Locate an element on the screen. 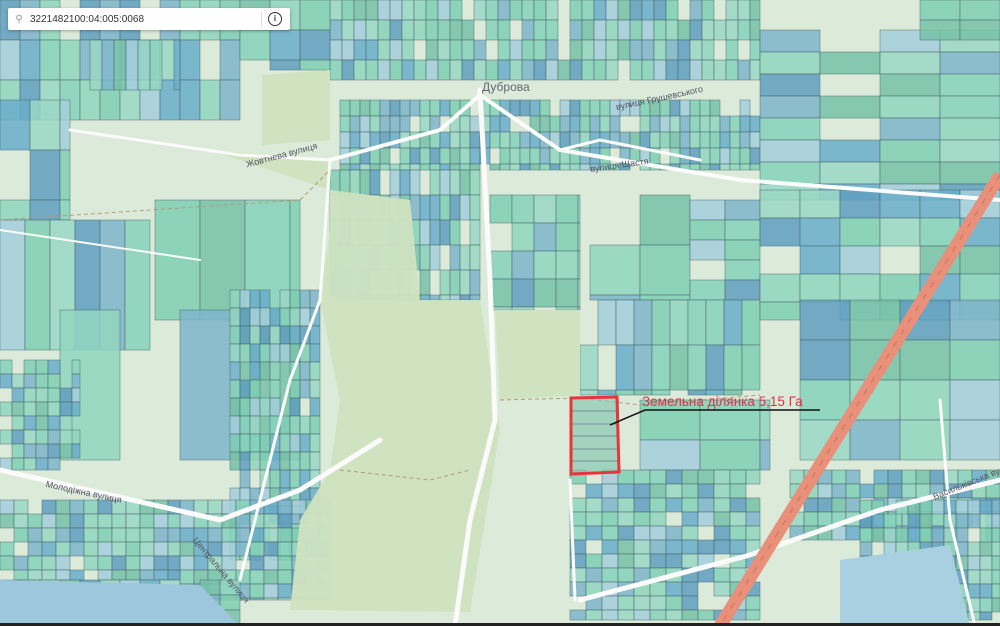  search-icon: ⚲ is located at coordinates (19, 19).